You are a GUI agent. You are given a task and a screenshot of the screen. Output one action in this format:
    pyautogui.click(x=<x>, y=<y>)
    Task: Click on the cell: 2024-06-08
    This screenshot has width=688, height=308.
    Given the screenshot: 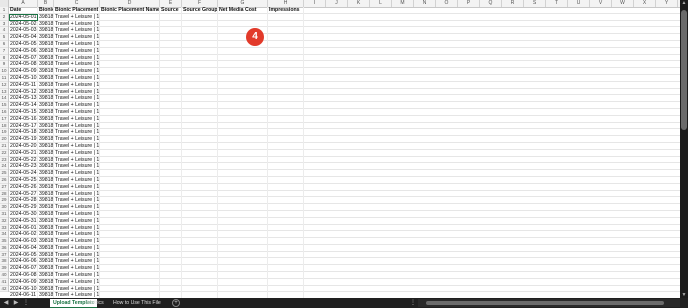 What is the action you would take?
    pyautogui.click(x=23, y=275)
    